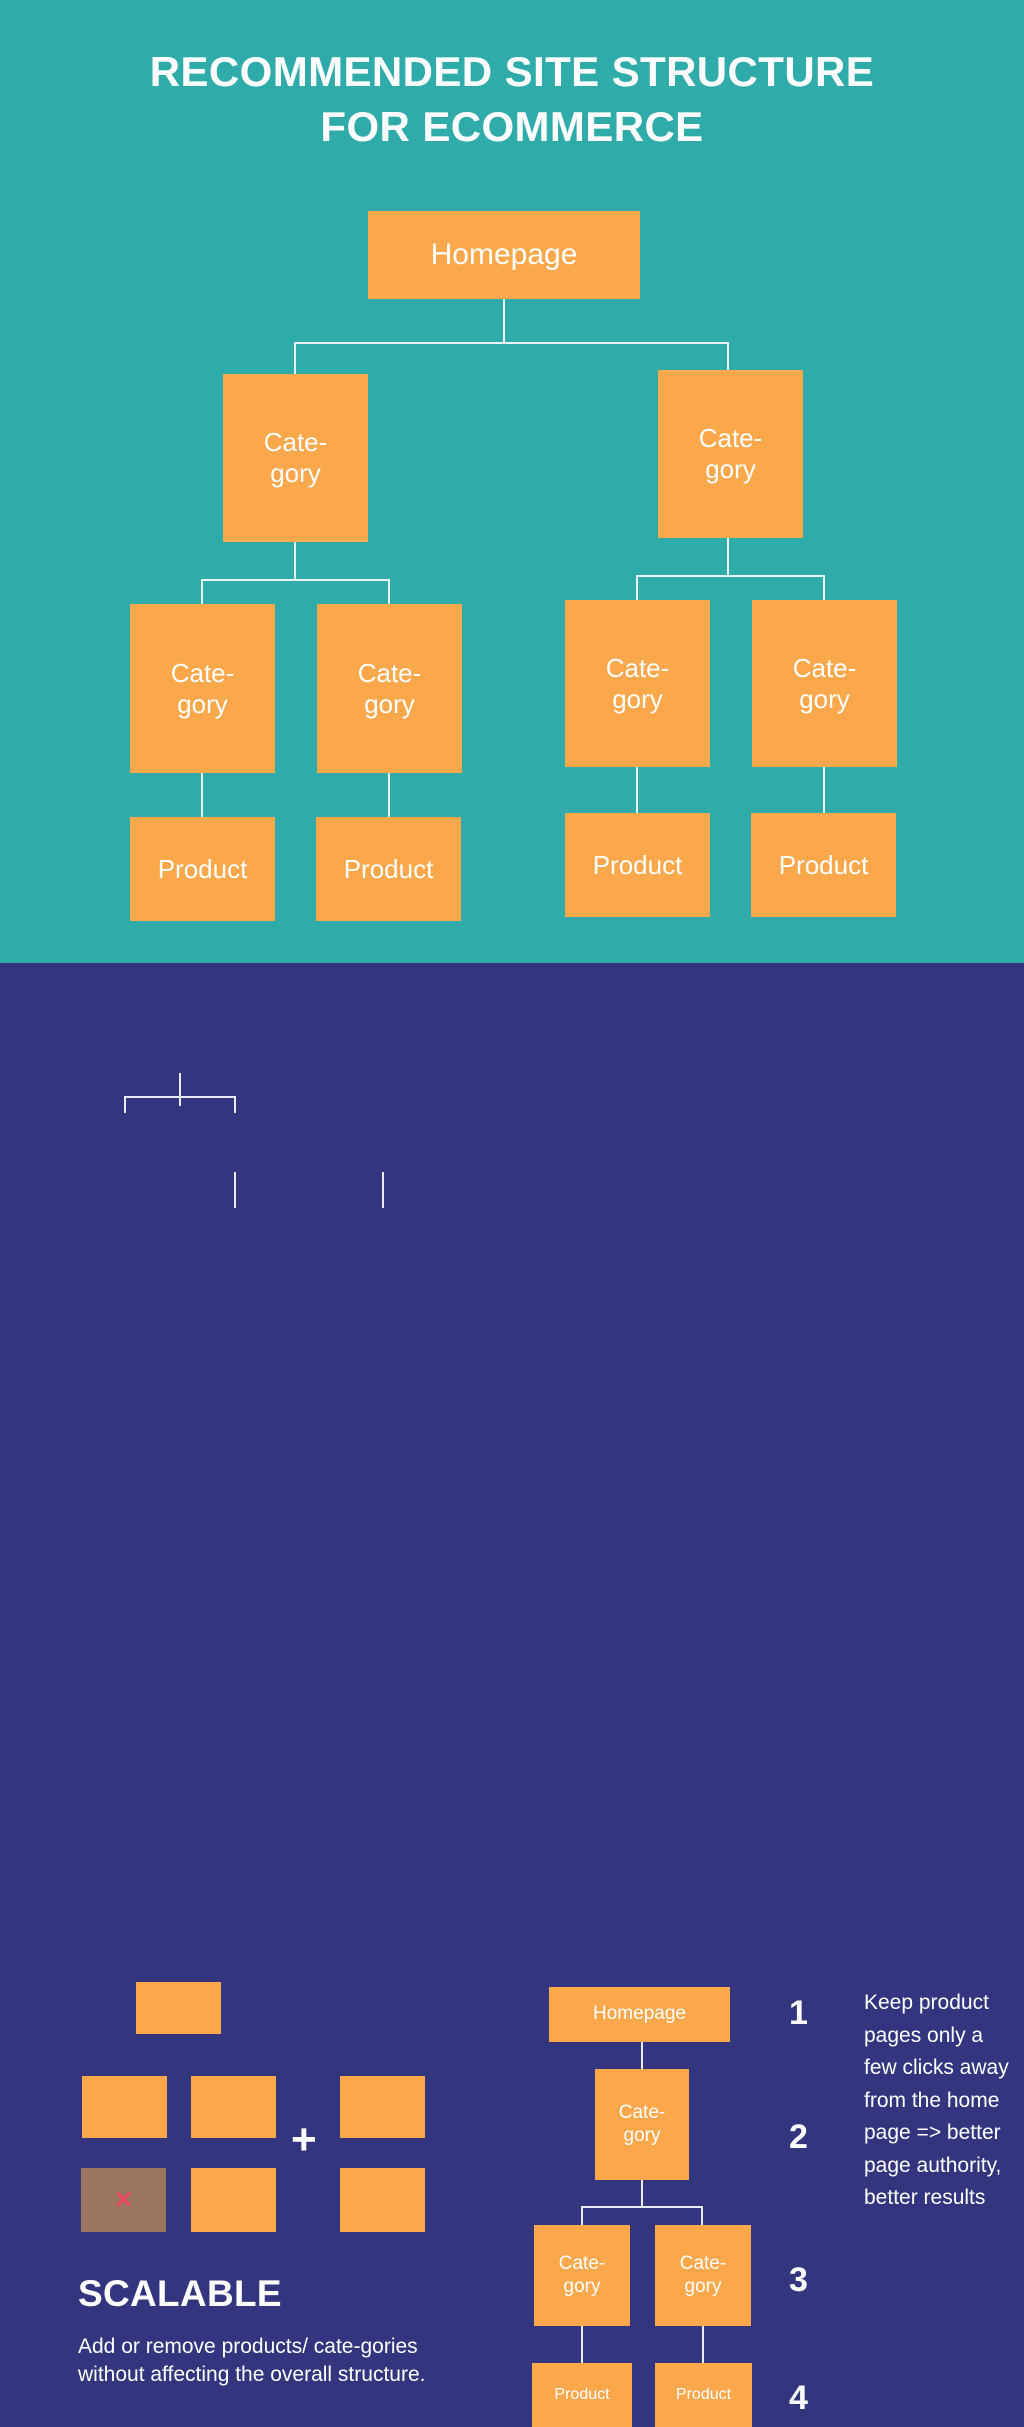 The width and height of the screenshot is (1024, 2427). I want to click on node-category-l3-2: Cate- gory, so click(389, 688).